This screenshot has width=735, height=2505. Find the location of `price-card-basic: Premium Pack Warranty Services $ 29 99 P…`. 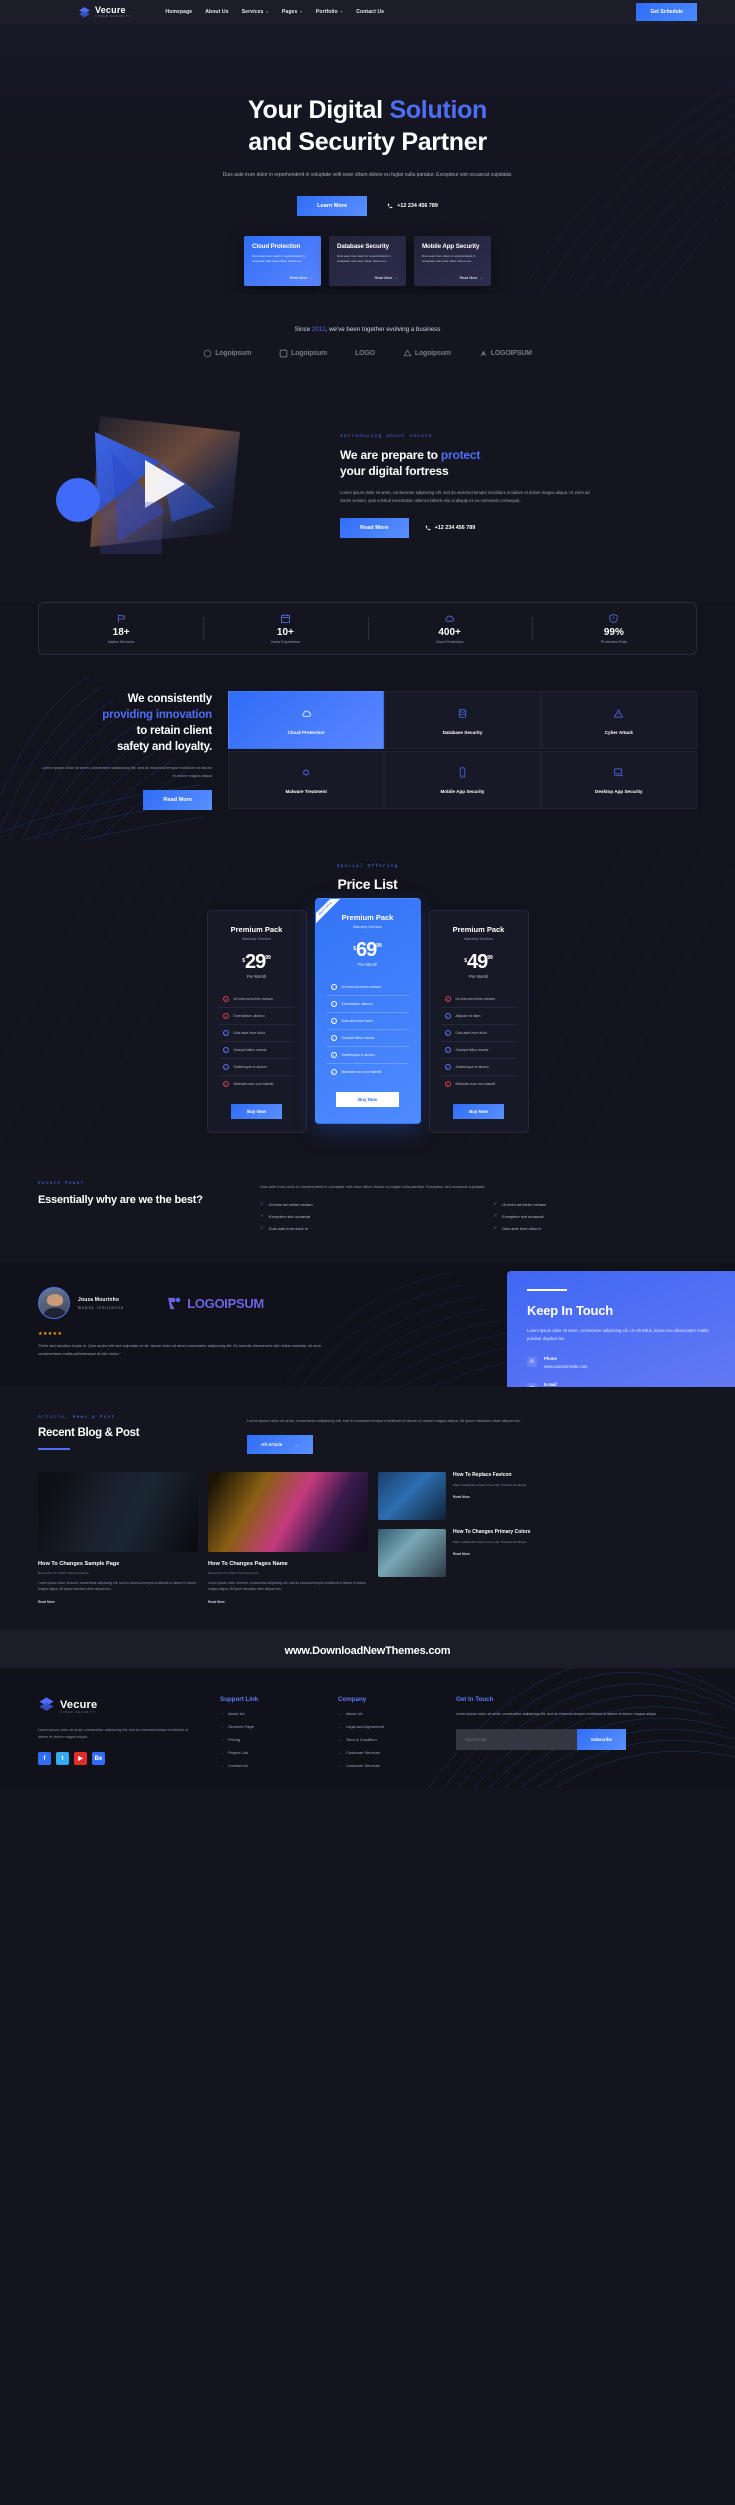

price-card-basic: Premium Pack Warranty Services $ 29 99 P… is located at coordinates (256, 1022).